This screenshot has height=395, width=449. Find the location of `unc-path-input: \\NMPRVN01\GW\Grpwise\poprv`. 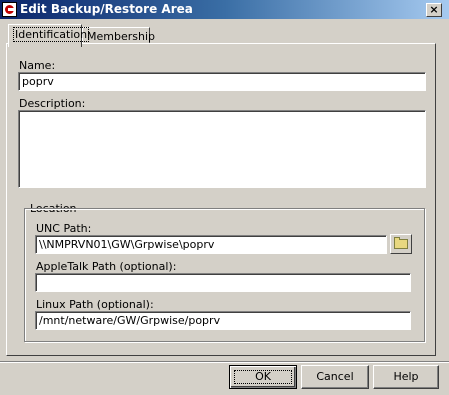

unc-path-input: \\NMPRVN01\GW\Grpwise\poprv is located at coordinates (211, 244).